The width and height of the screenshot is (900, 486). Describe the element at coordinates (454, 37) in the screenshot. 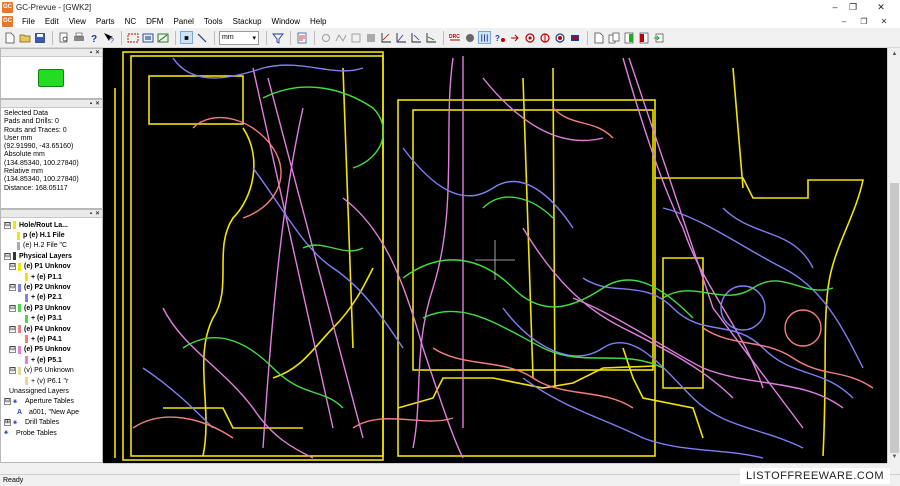

I see `drc-icon: DRC` at that location.